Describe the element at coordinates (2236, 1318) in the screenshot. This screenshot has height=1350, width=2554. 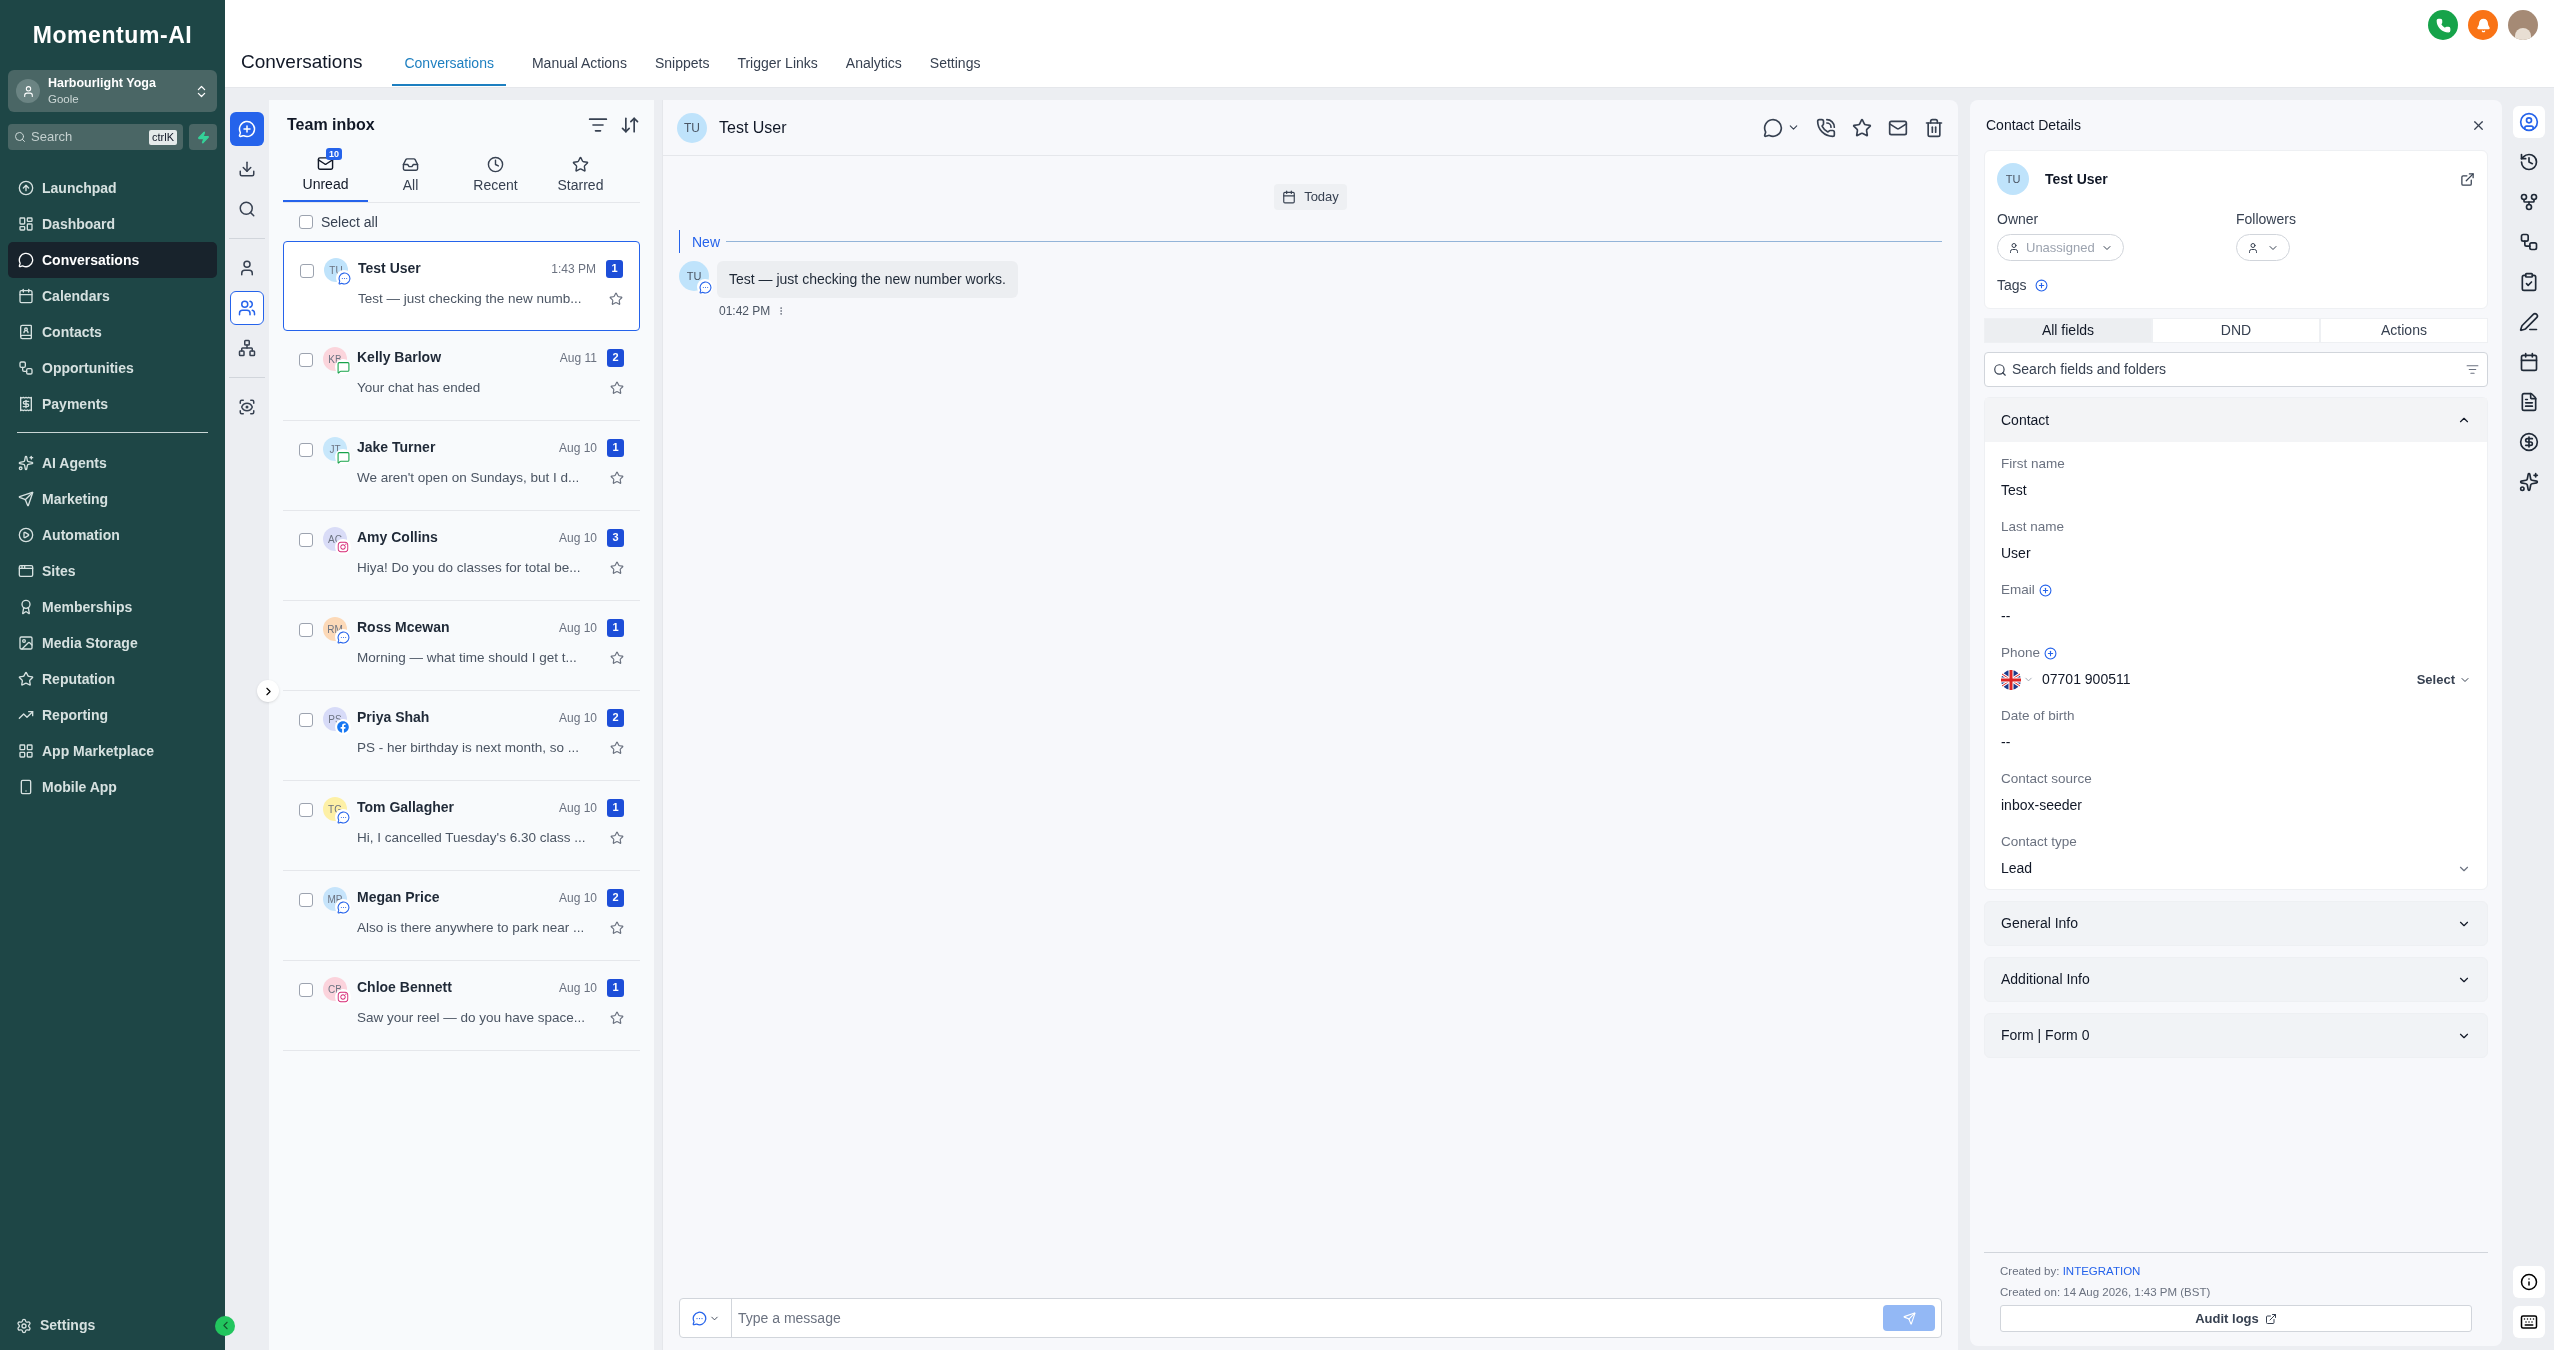
I see `audit-logs-button: Audit logs` at that location.